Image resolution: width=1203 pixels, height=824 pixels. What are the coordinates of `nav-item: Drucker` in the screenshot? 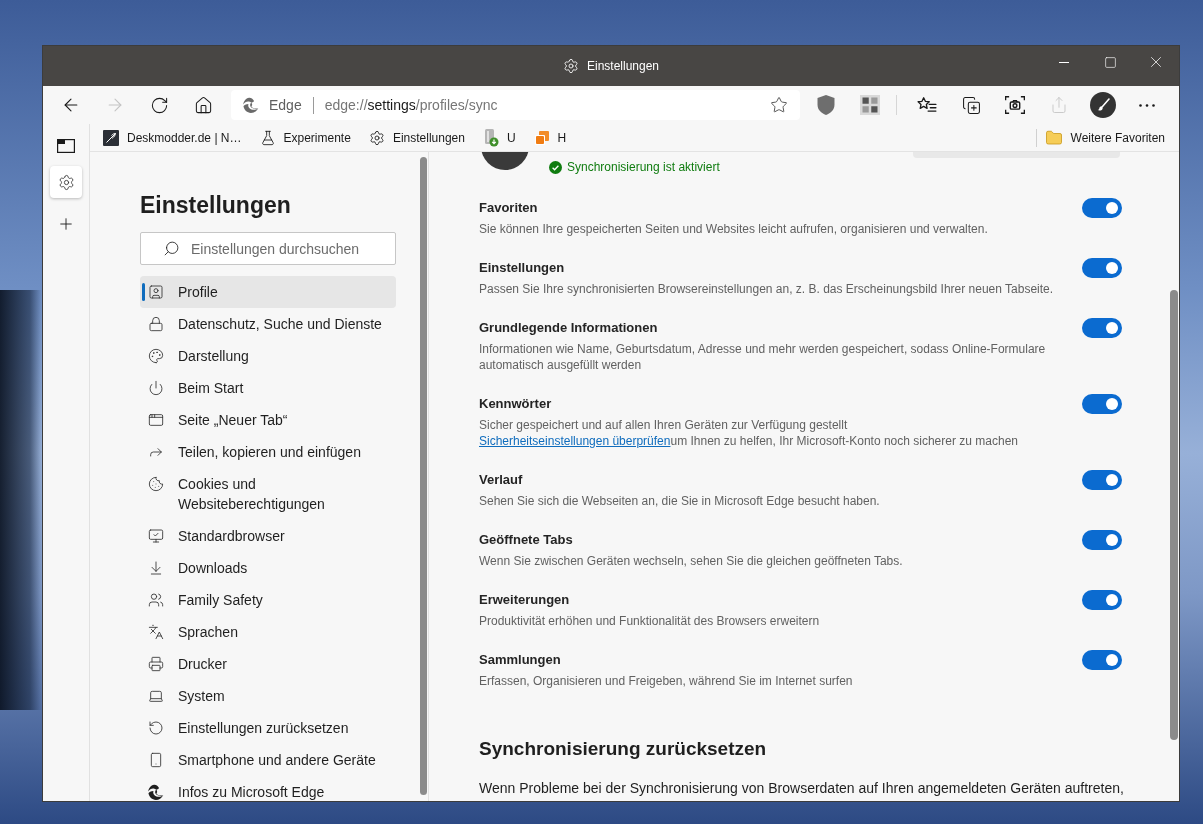 It's located at (268, 664).